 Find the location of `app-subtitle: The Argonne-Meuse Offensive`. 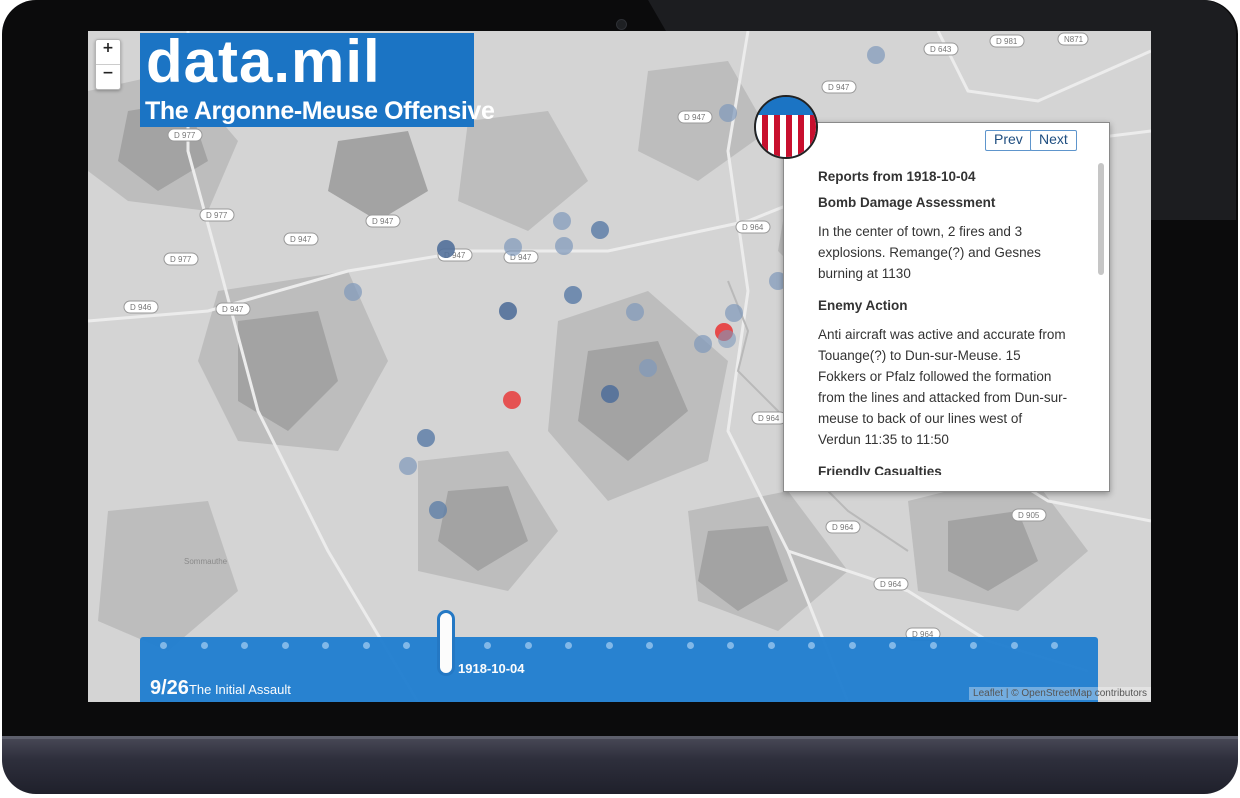

app-subtitle: The Argonne-Meuse Offensive is located at coordinates (320, 111).